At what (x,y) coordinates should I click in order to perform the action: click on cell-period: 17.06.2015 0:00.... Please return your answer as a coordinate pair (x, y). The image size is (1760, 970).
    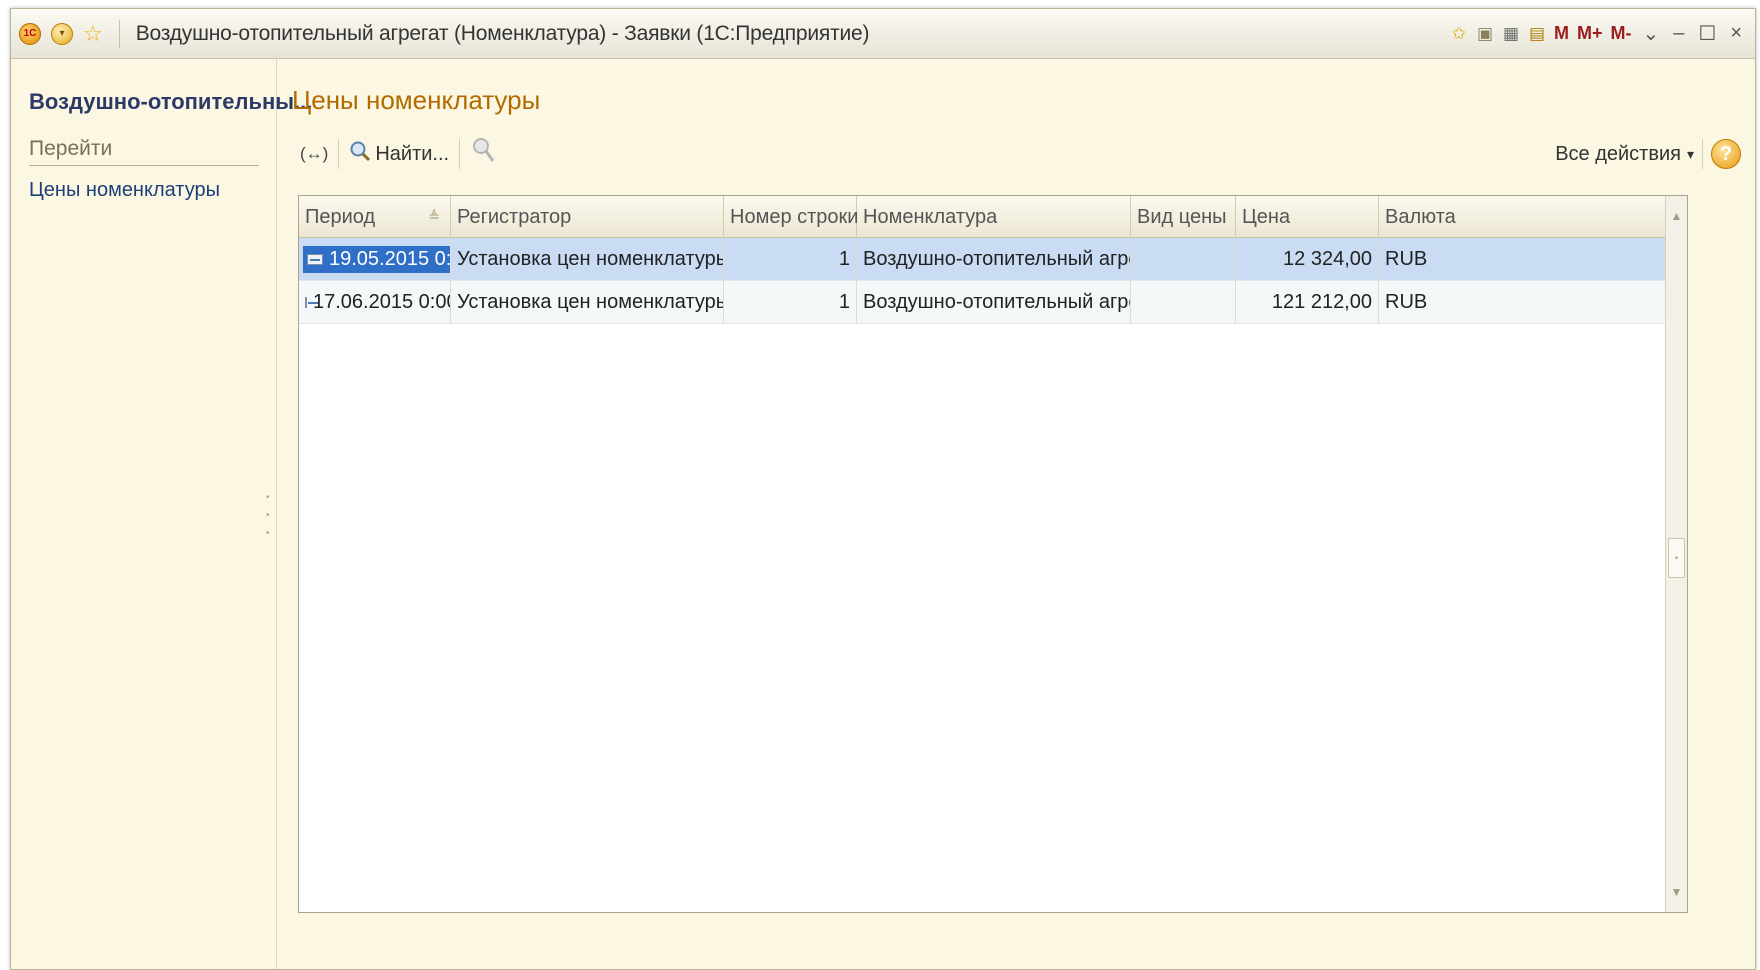
    Looking at the image, I should click on (375, 302).